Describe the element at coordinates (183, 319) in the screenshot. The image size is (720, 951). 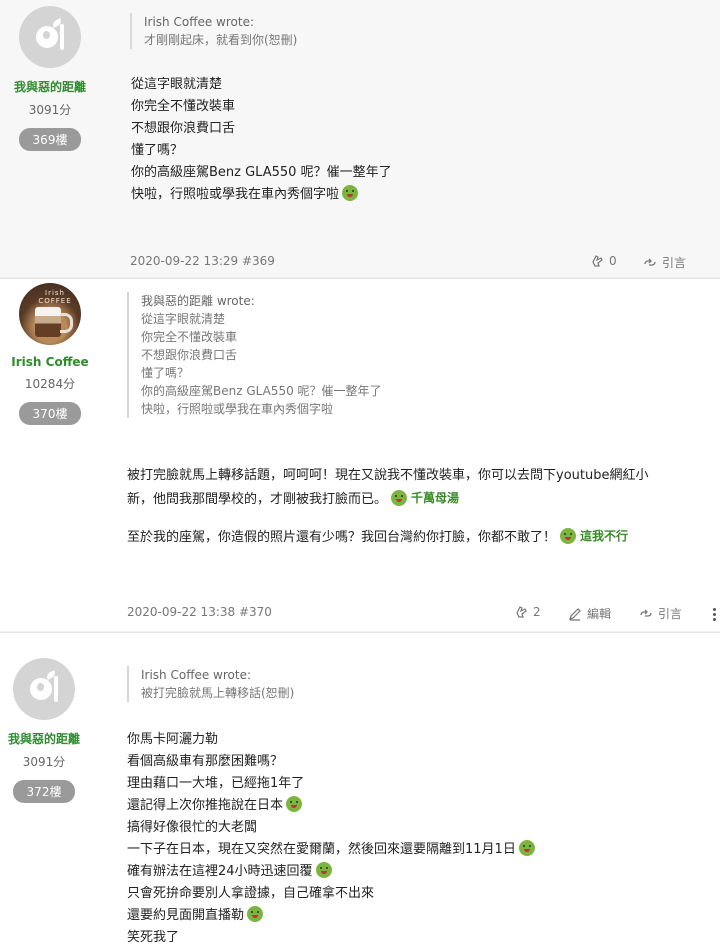
I see `quote-line: 從這字眼就清楚` at that location.